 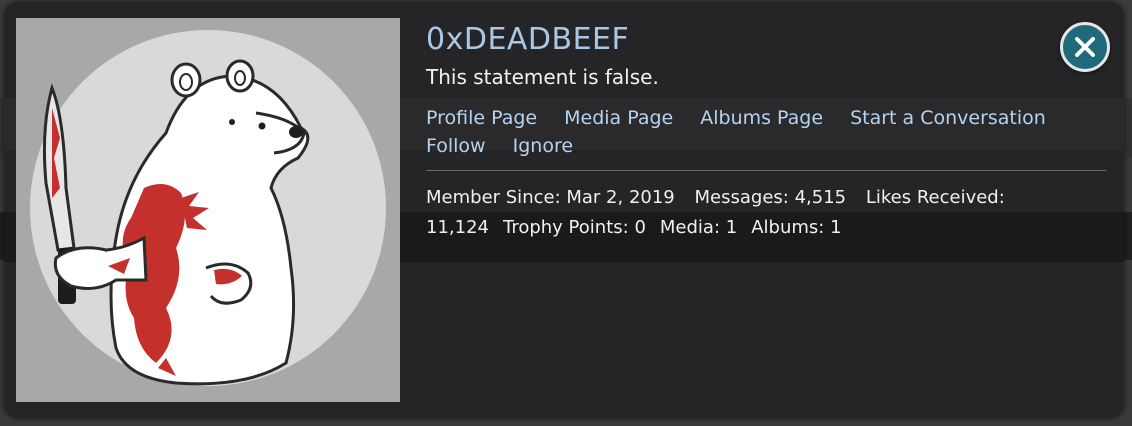 What do you see at coordinates (766, 170) in the screenshot?
I see `divider` at bounding box center [766, 170].